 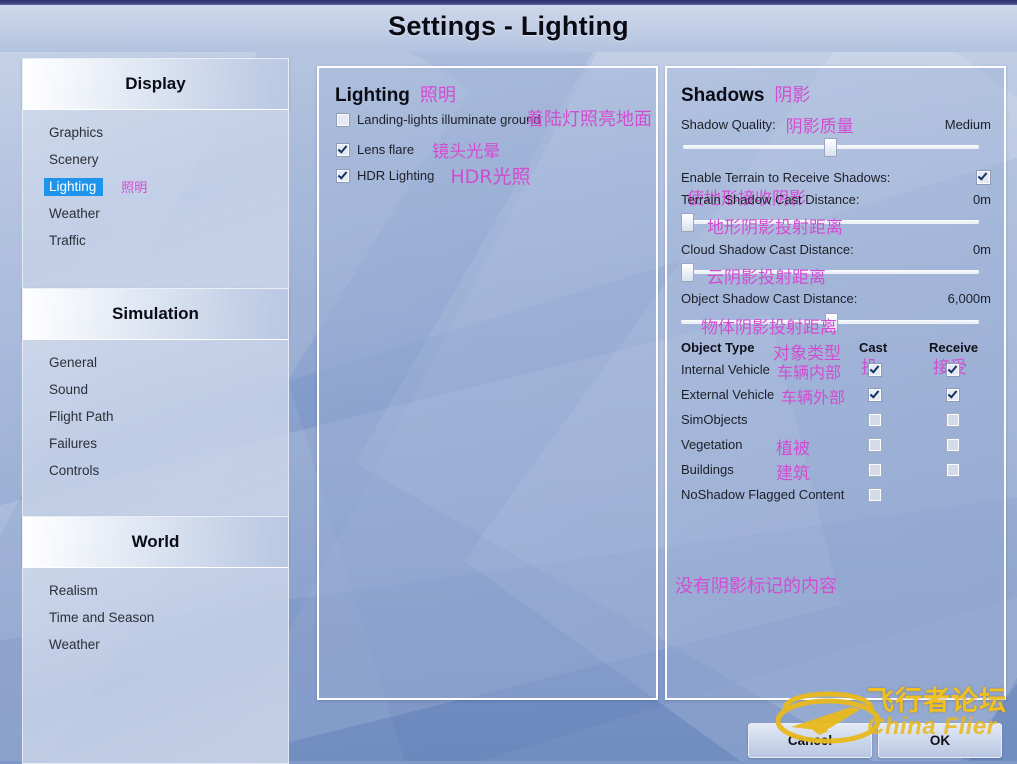 What do you see at coordinates (589, 119) in the screenshot?
I see `option-annotation: 着陆灯照亮地面` at bounding box center [589, 119].